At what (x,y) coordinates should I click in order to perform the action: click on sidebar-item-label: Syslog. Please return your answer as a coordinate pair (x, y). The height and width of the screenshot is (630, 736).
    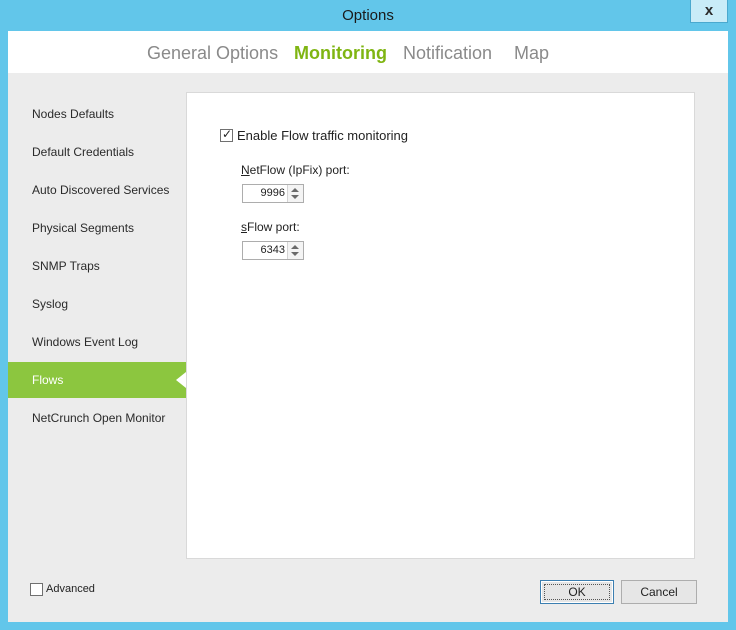
    Looking at the image, I should click on (50, 304).